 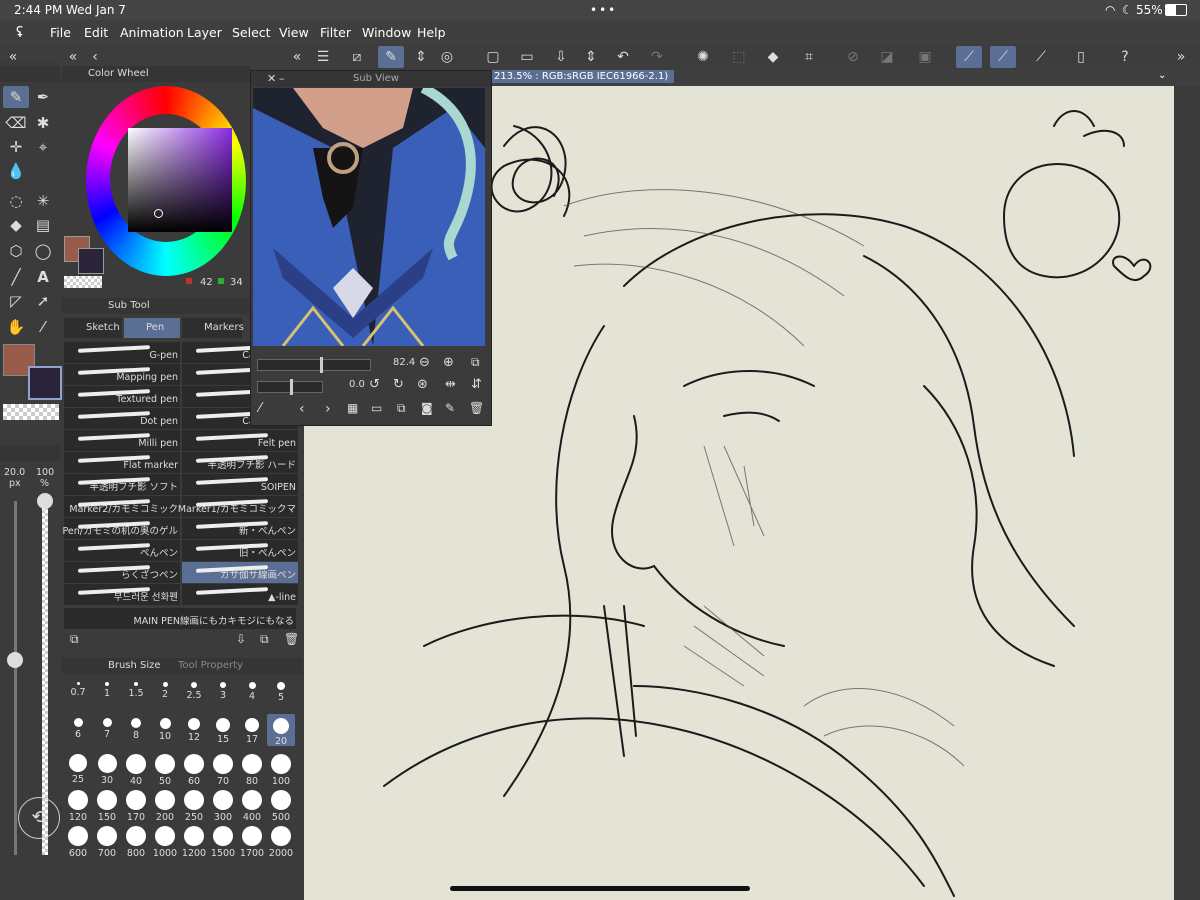 What do you see at coordinates (60, 32) in the screenshot?
I see `menu-file: File` at bounding box center [60, 32].